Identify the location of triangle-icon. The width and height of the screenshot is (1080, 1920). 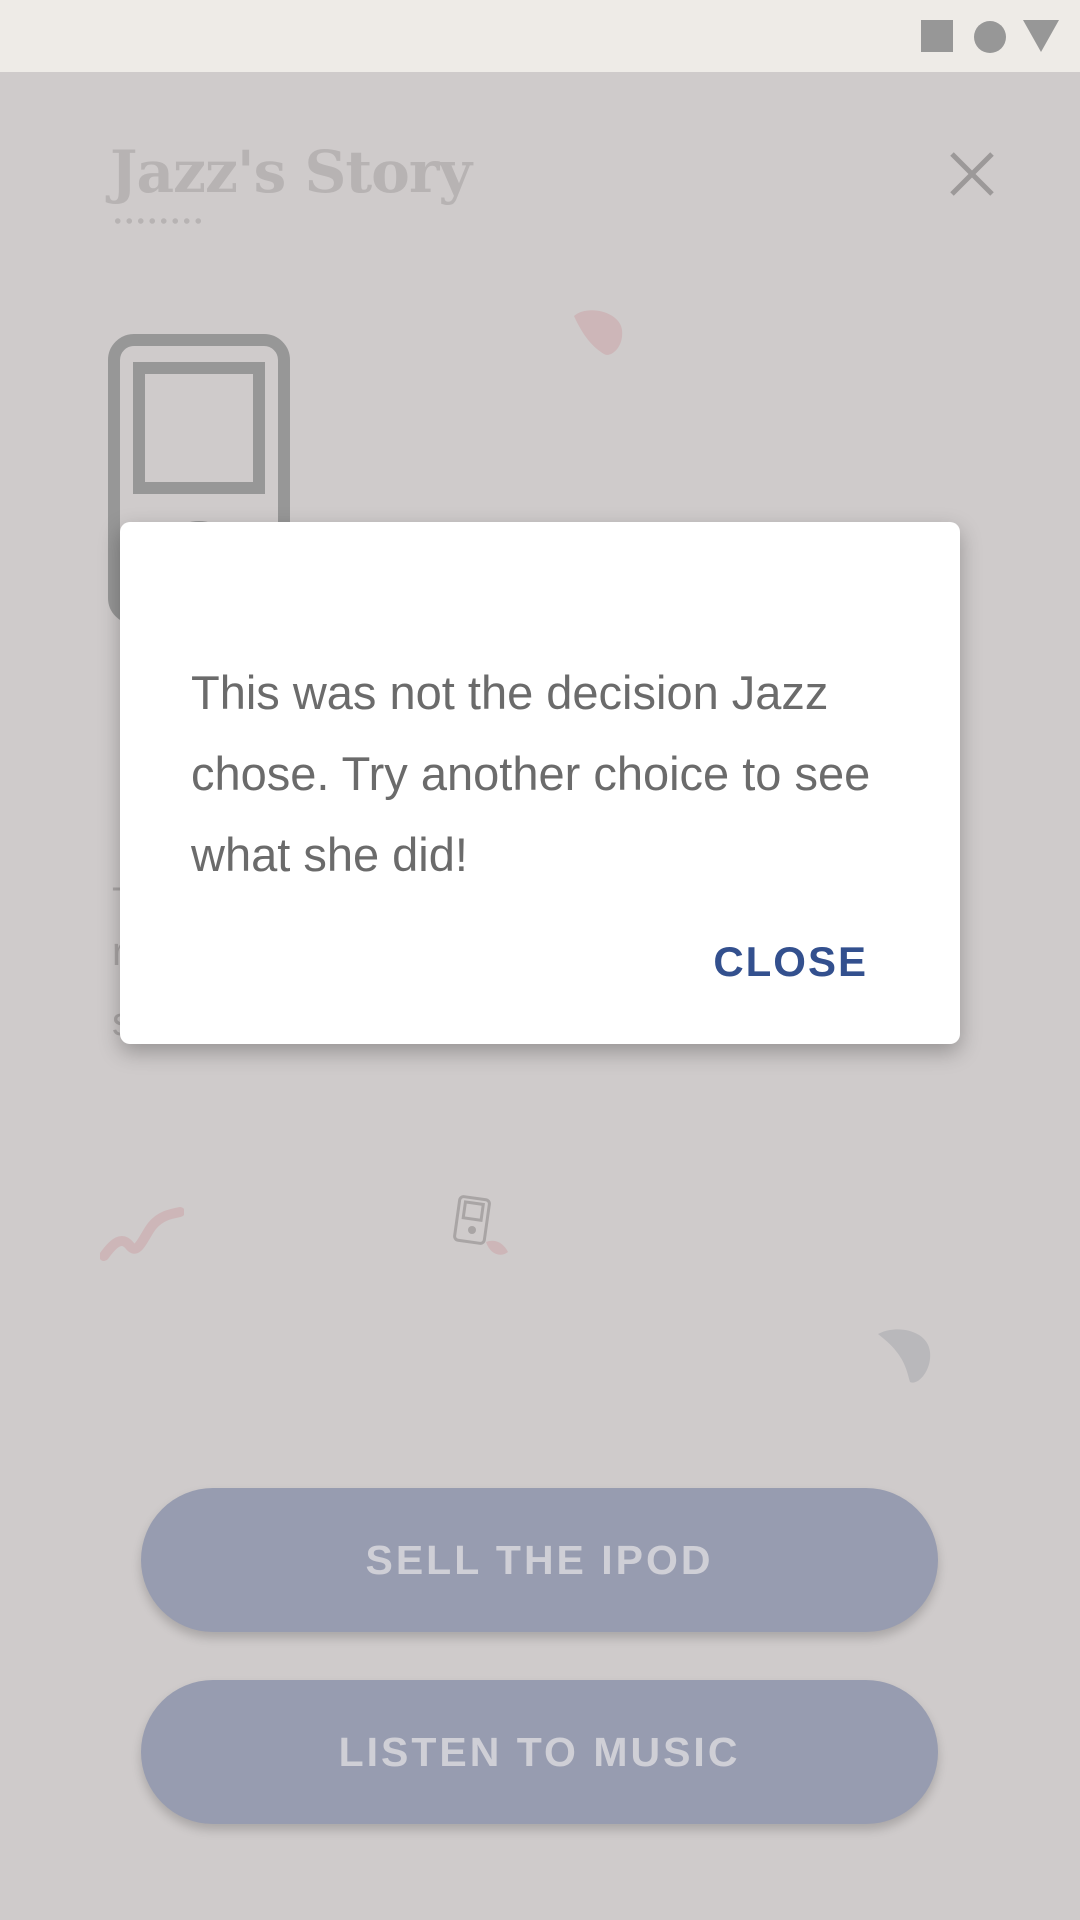
(1041, 36).